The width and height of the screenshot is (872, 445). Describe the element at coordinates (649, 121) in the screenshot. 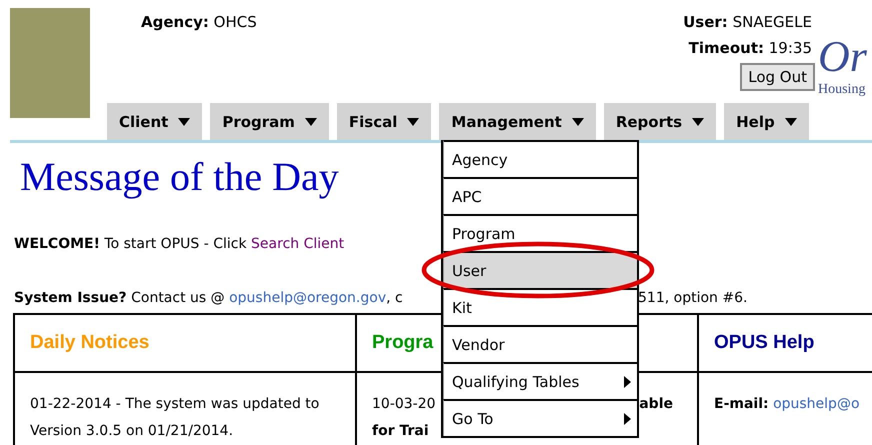

I see `nav-label: Reports` at that location.